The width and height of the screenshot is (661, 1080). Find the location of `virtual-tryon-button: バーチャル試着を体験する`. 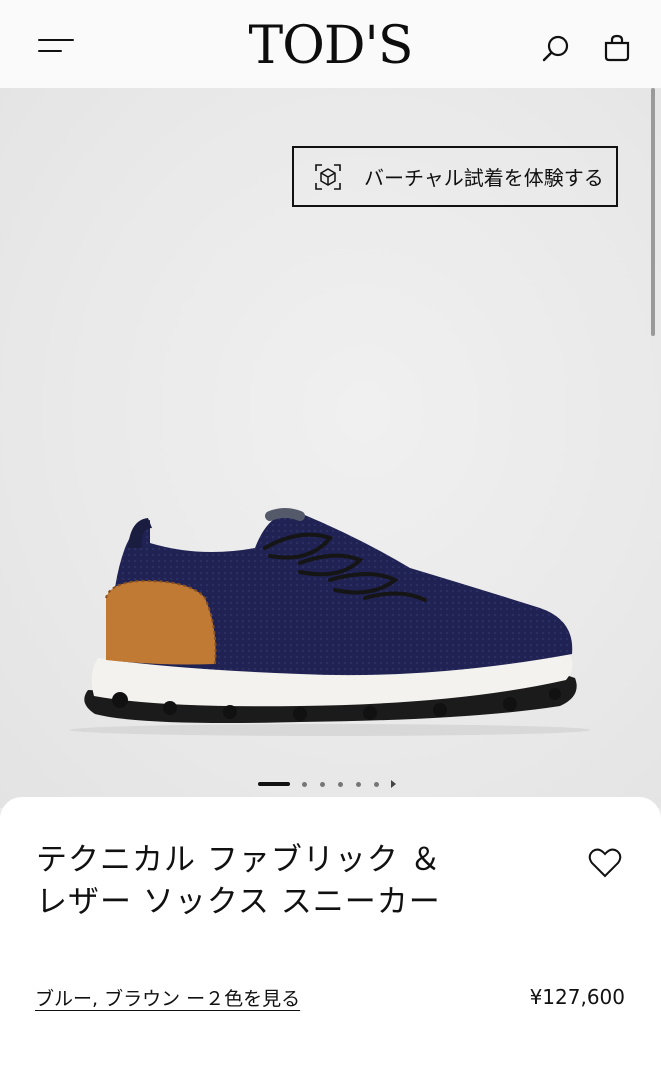

virtual-tryon-button: バーチャル試着を体験する is located at coordinates (455, 176).